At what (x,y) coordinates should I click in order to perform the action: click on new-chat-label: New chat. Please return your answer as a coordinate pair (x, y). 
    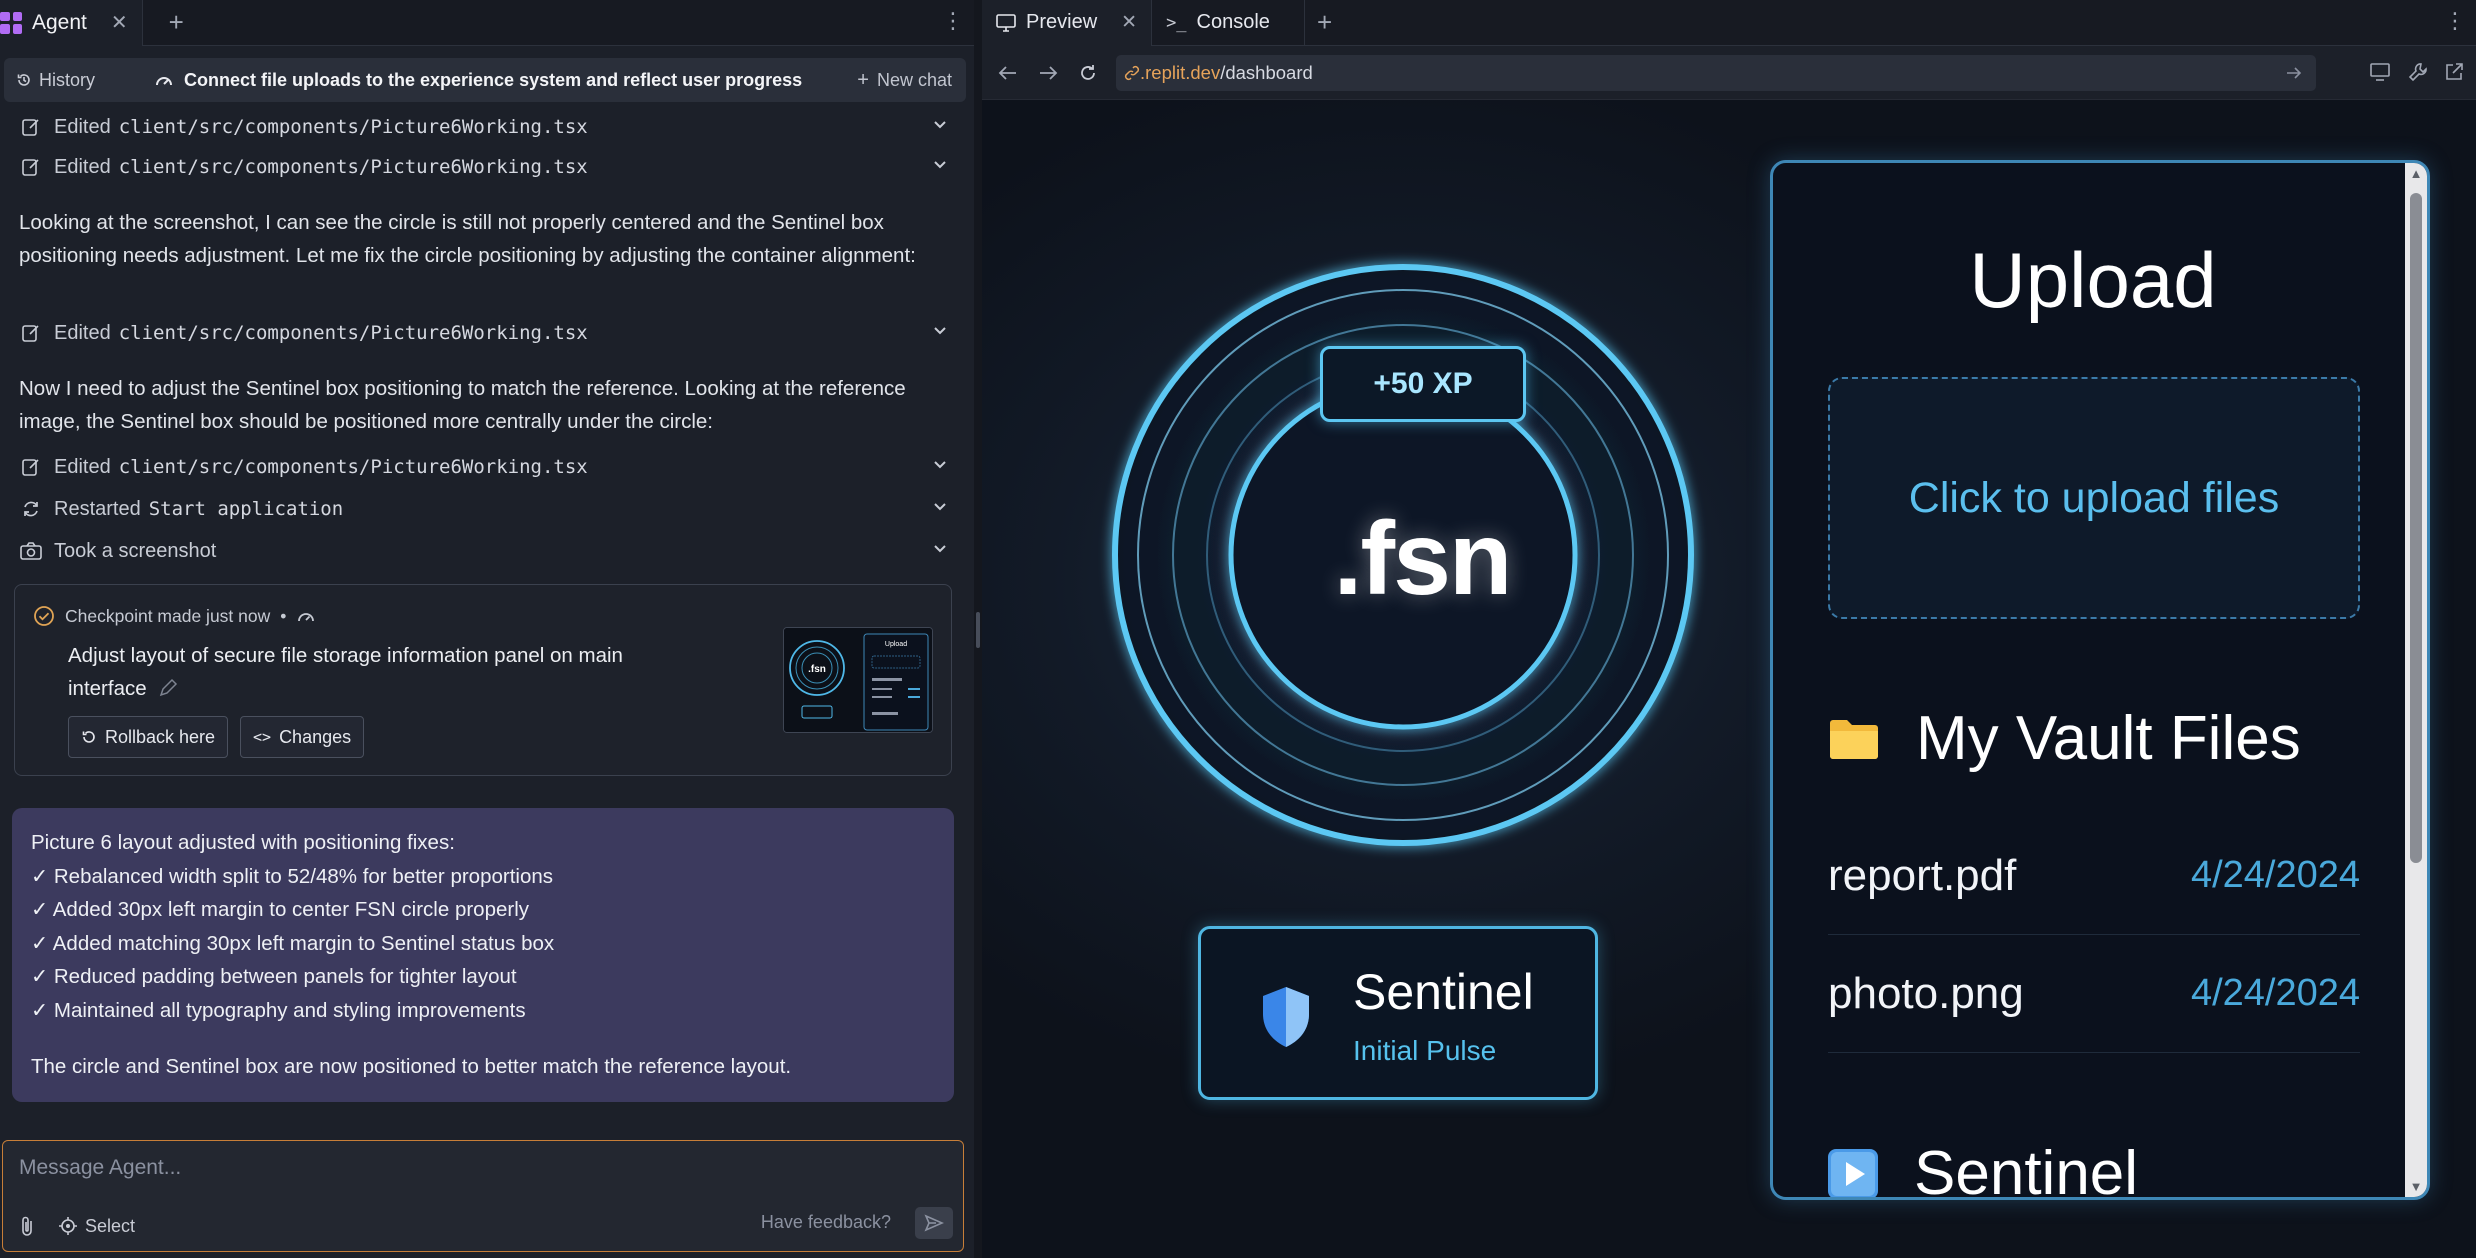
    Looking at the image, I should click on (914, 79).